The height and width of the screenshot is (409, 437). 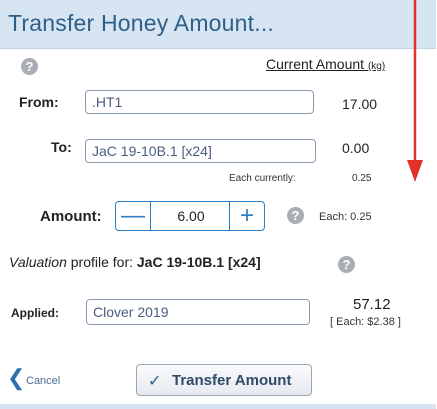 What do you see at coordinates (376, 66) in the screenshot?
I see `current-amount-unit: (kg)` at bounding box center [376, 66].